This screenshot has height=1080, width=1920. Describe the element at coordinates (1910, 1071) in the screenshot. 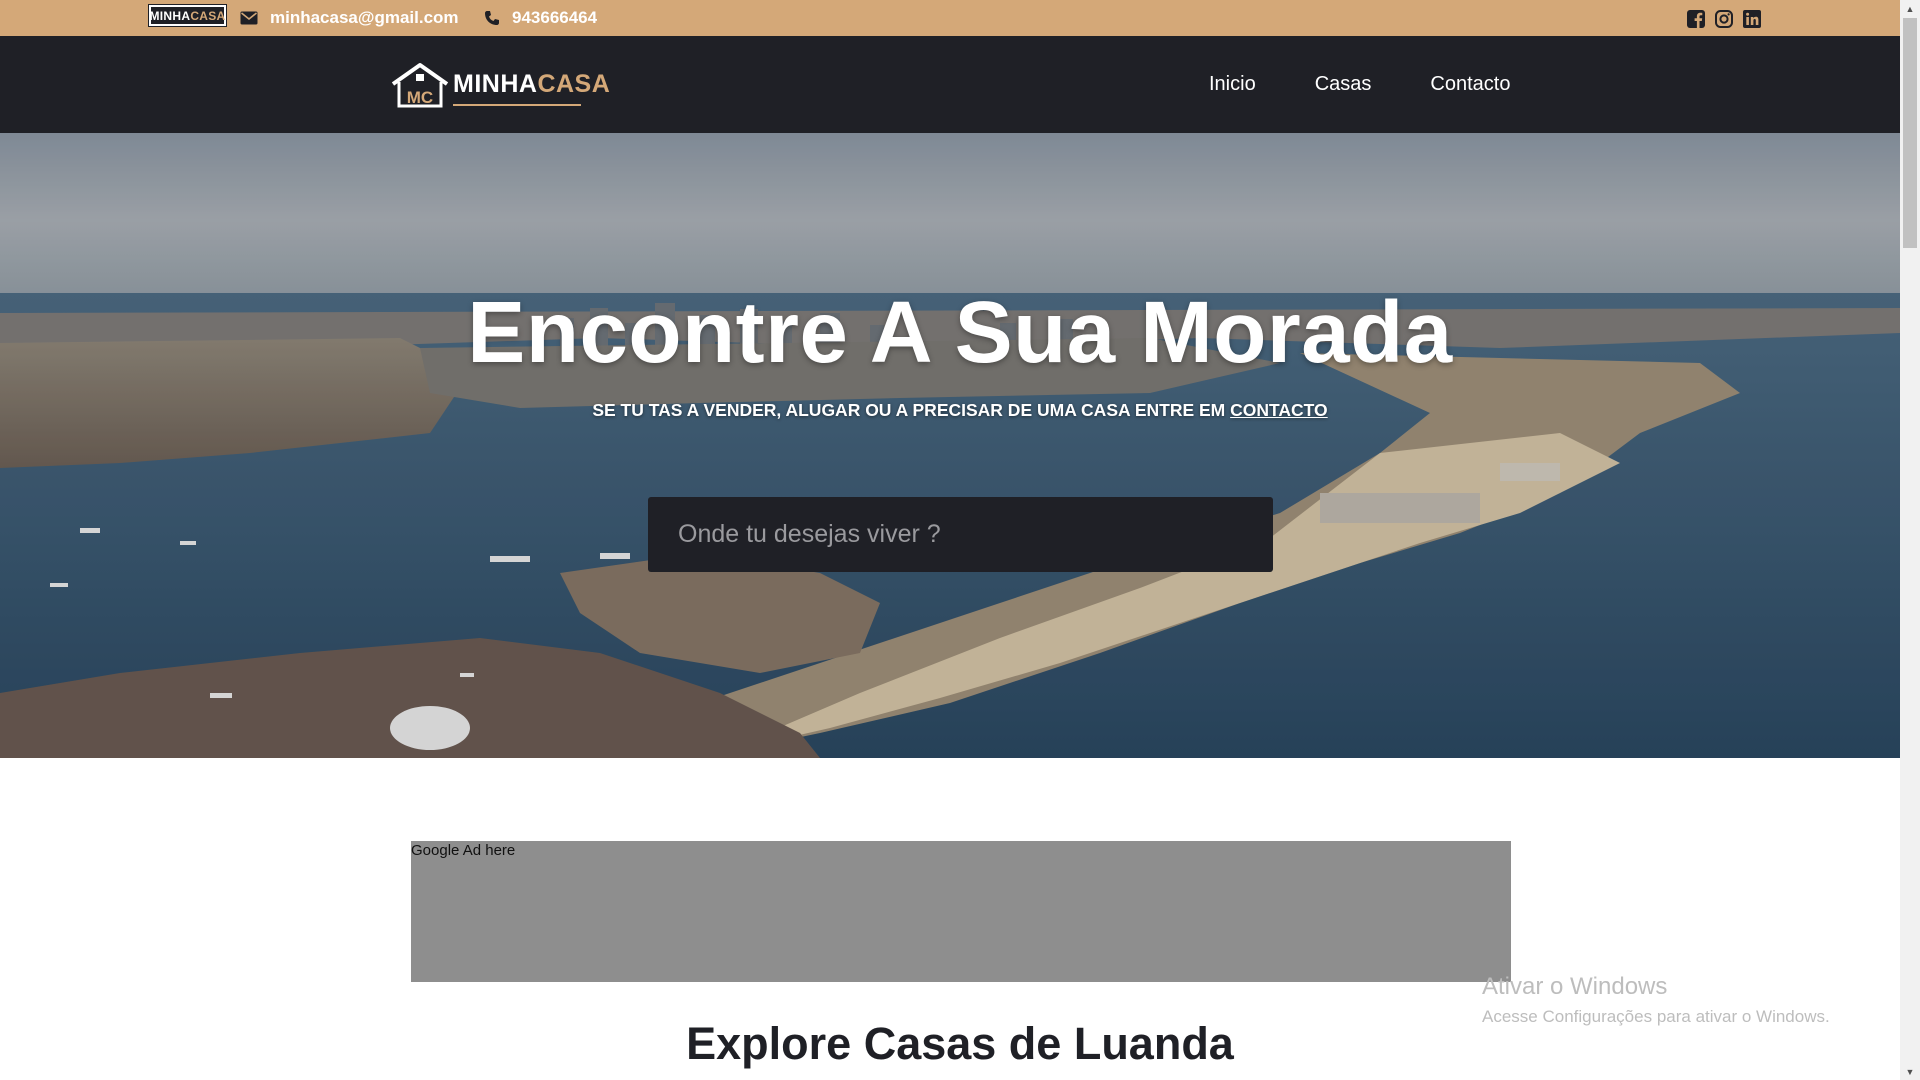

I see `scroll-down-arrow-icon: ▼` at that location.